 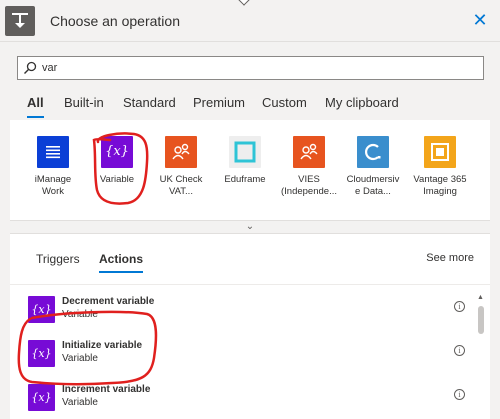 I want to click on connector-label: VIES, so click(x=309, y=179).